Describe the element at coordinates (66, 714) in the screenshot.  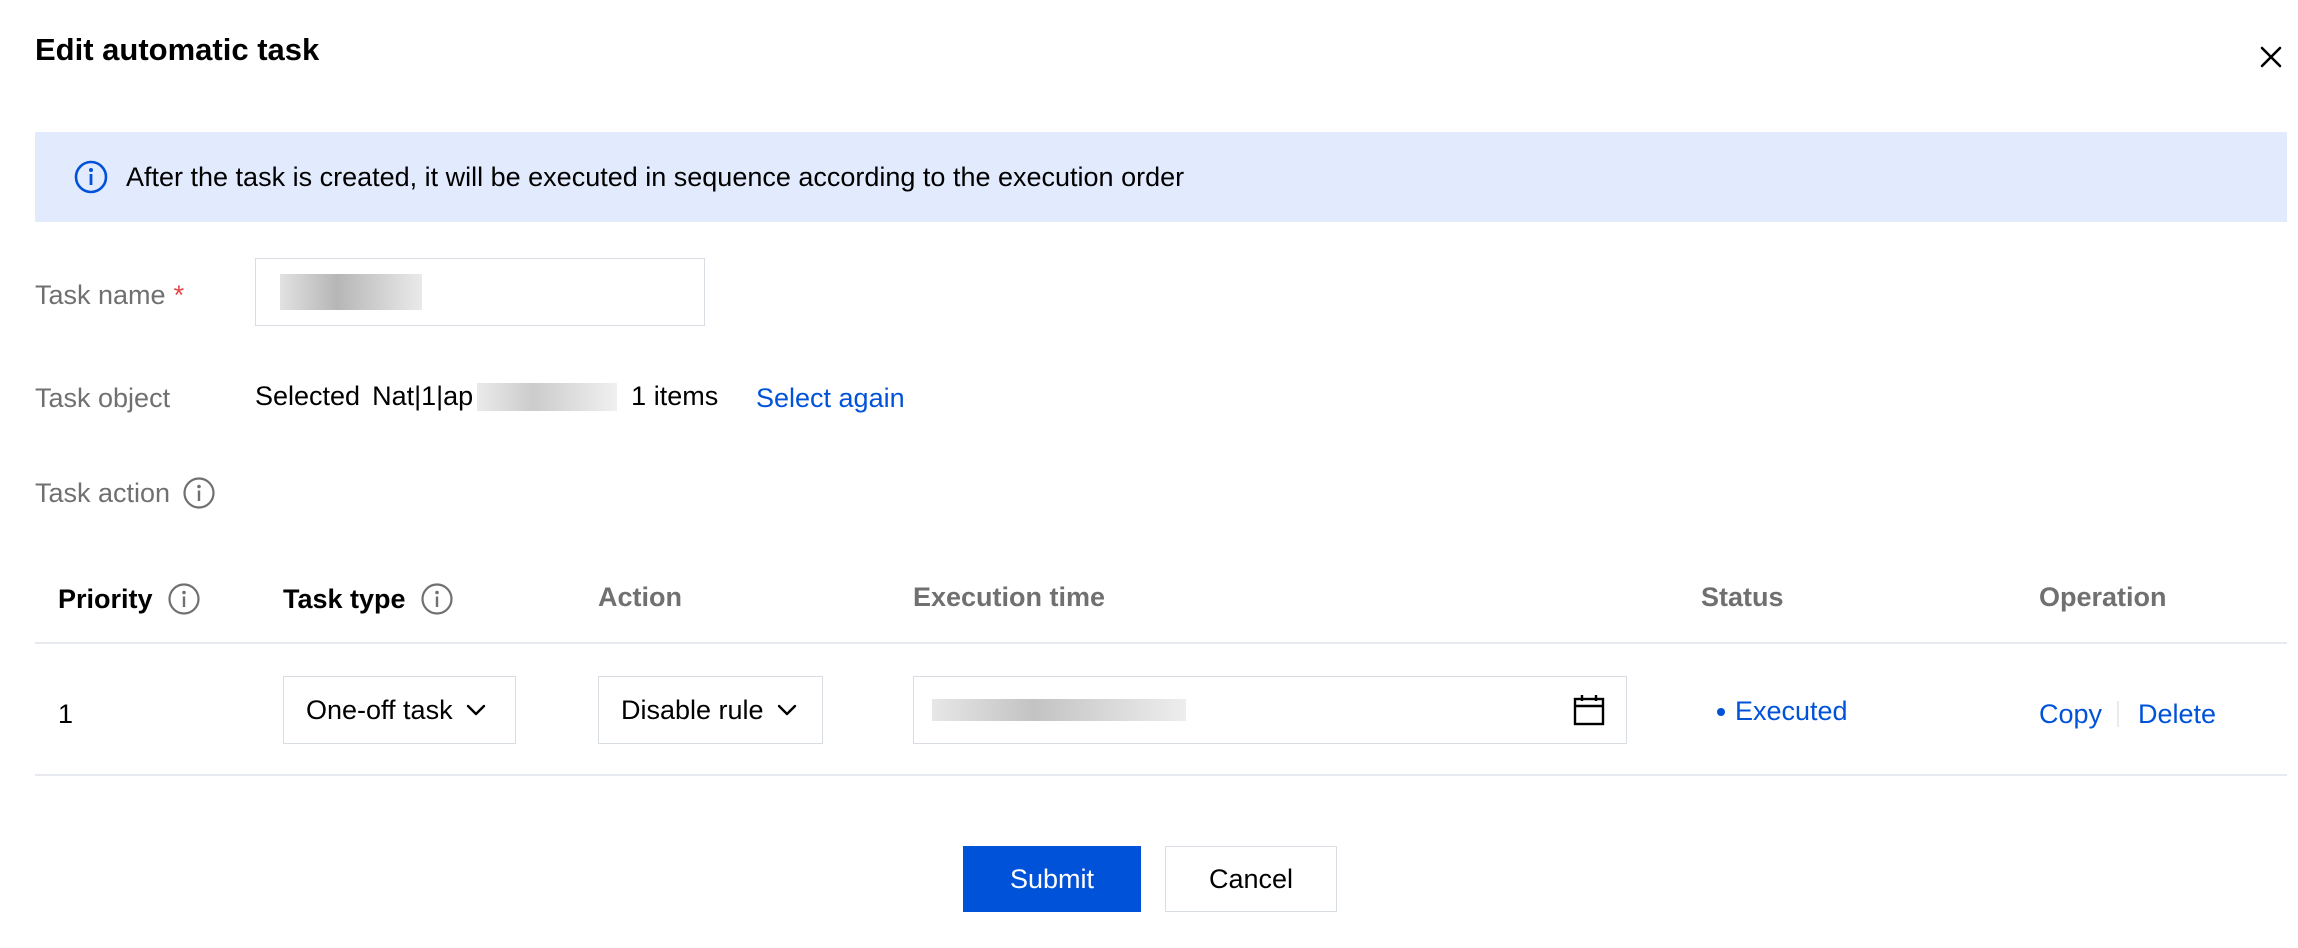
I see `row-priority: 1` at that location.